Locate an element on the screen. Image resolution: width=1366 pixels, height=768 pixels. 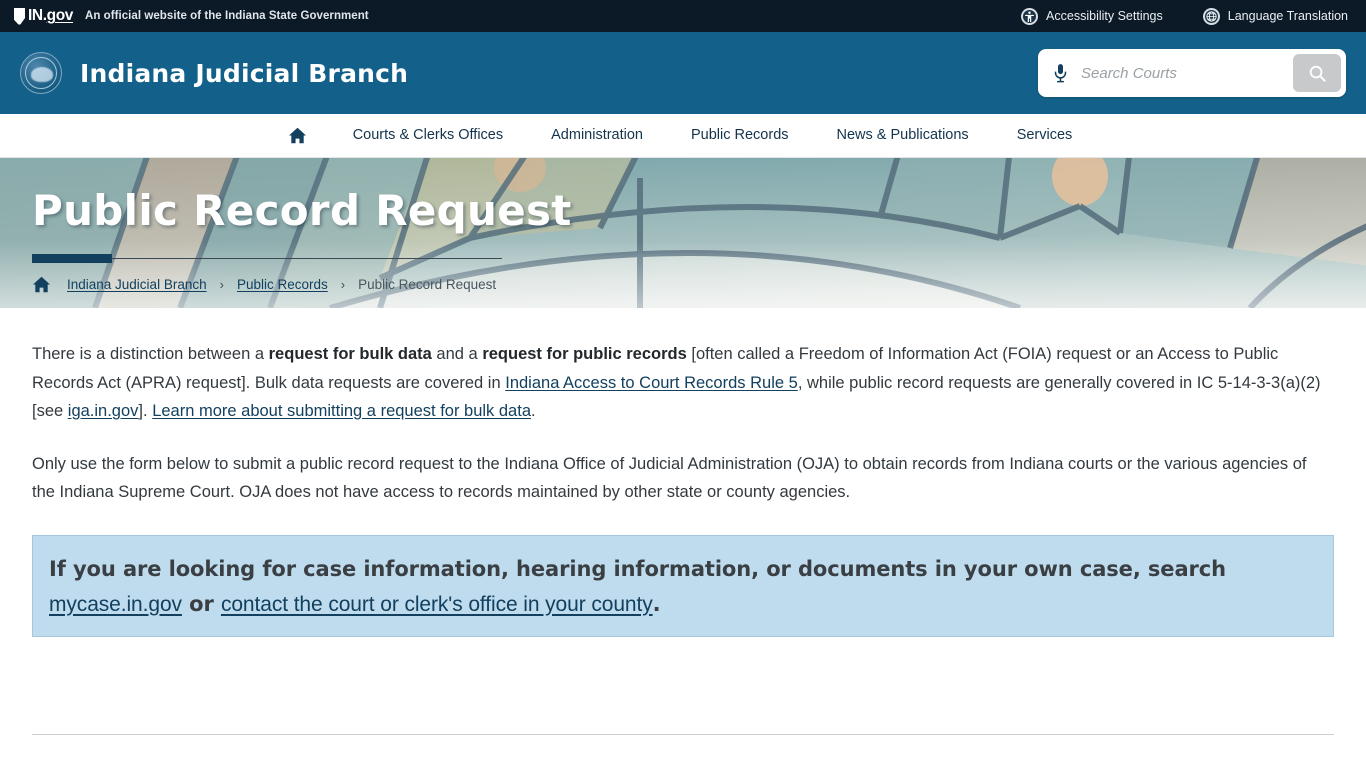
in-gov-logo: IN.gov is located at coordinates (43, 16).